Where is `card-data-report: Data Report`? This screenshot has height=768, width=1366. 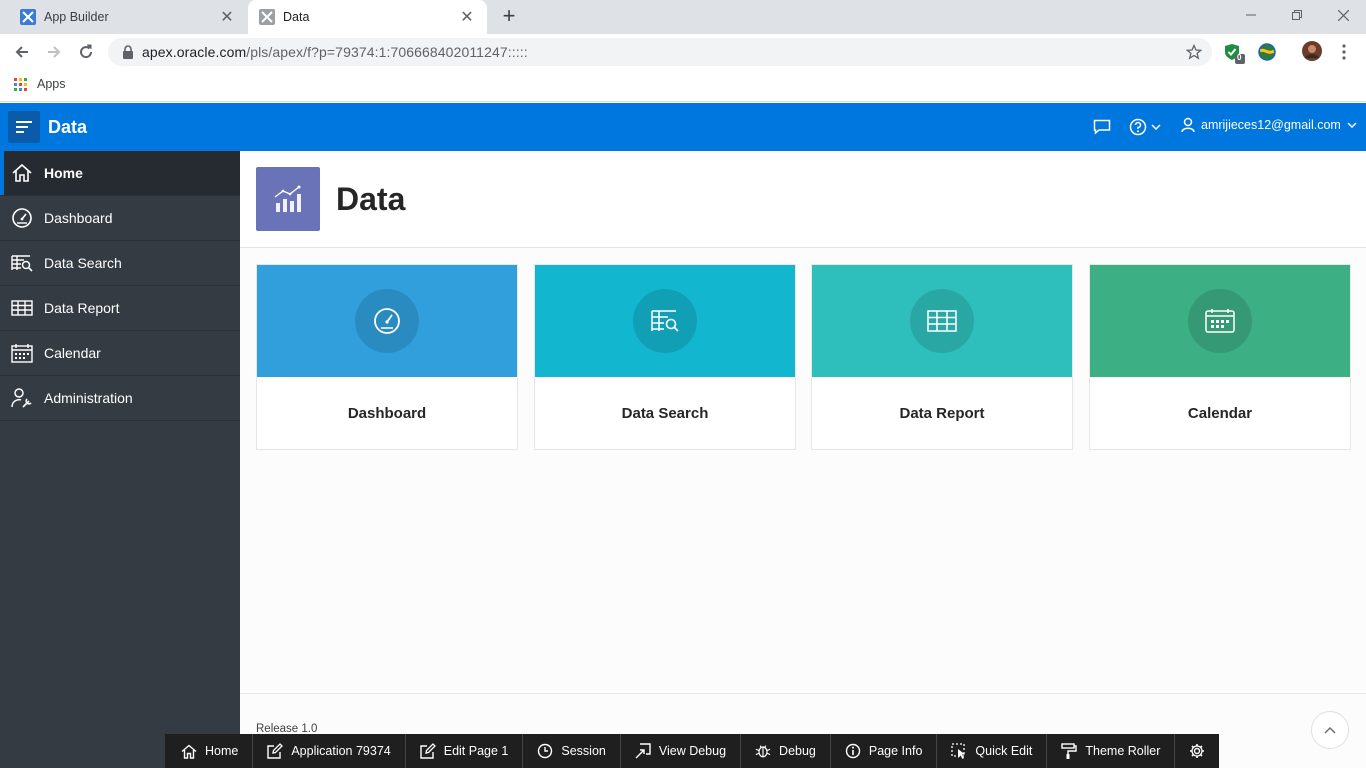 card-data-report: Data Report is located at coordinates (942, 357).